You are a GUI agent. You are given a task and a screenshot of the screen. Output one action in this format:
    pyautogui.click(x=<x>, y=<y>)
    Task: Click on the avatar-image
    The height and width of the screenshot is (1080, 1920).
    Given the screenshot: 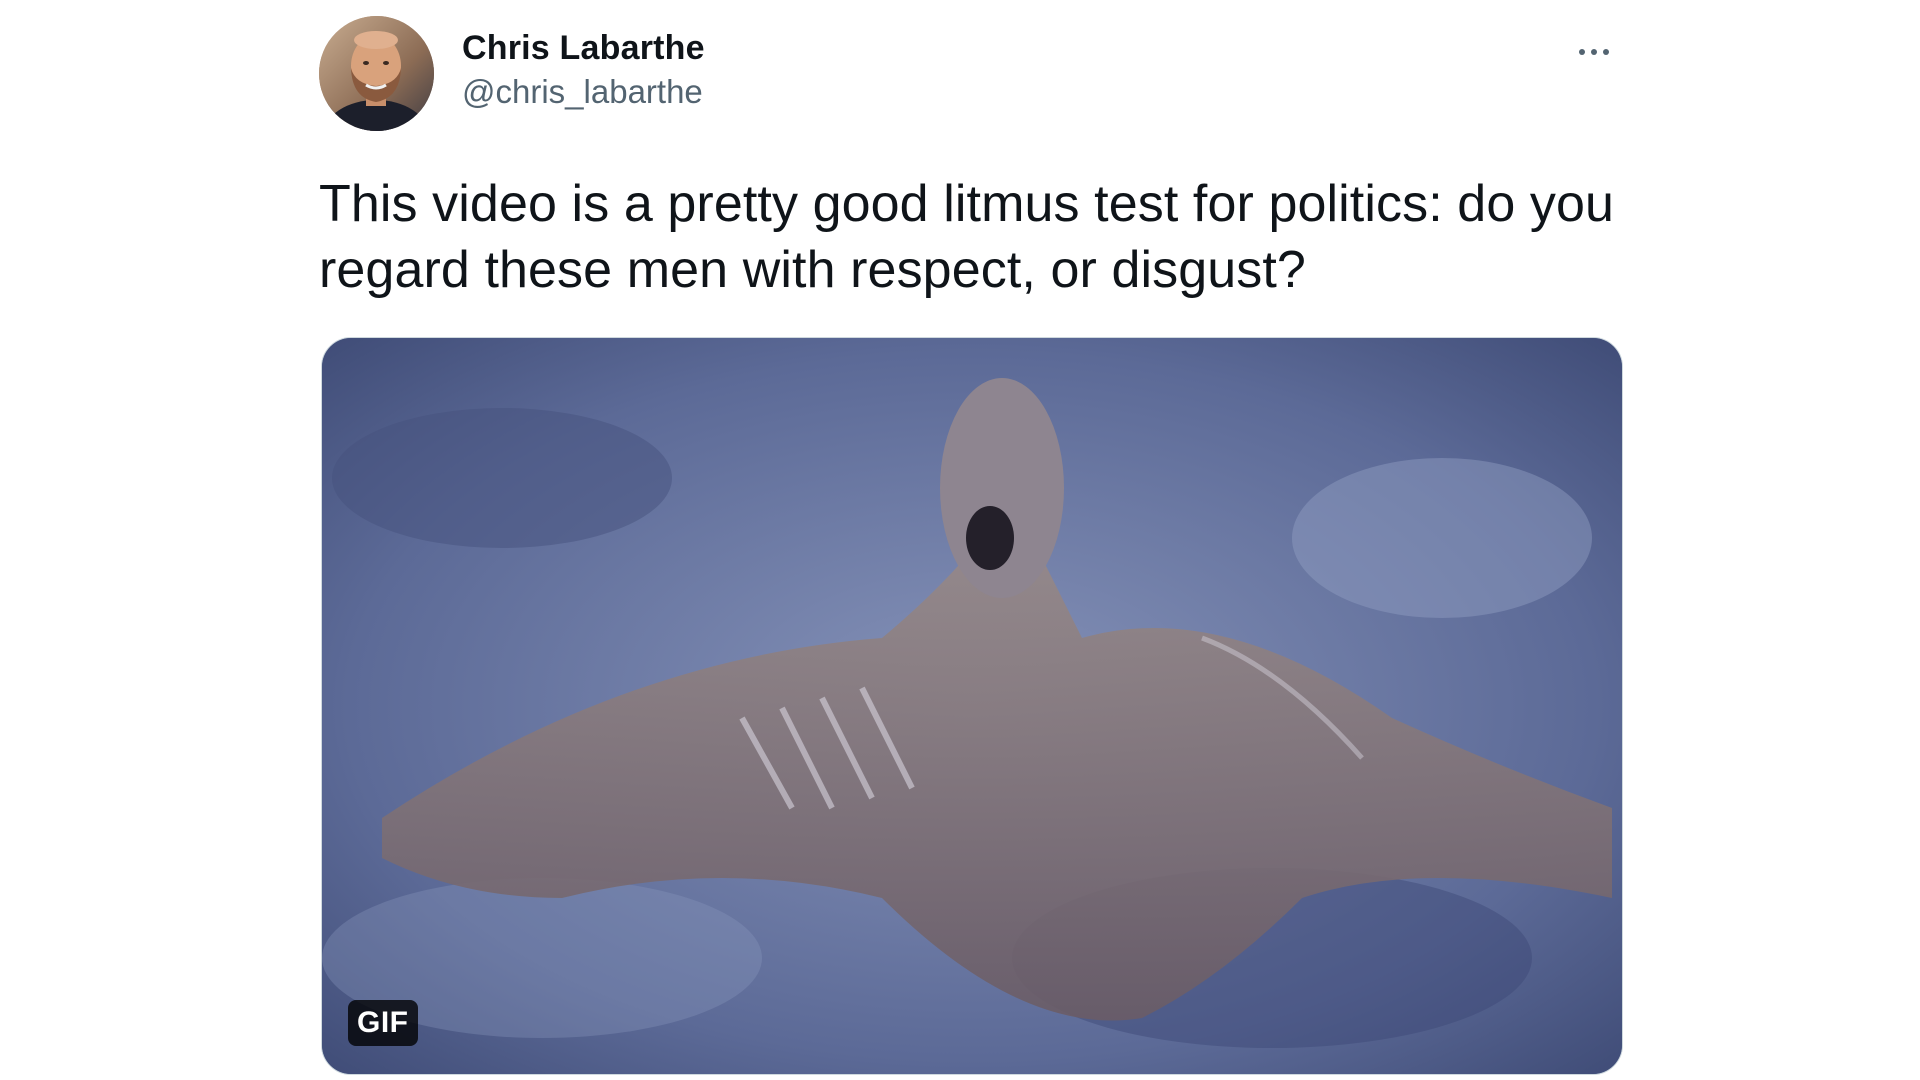 What is the action you would take?
    pyautogui.click(x=376, y=73)
    